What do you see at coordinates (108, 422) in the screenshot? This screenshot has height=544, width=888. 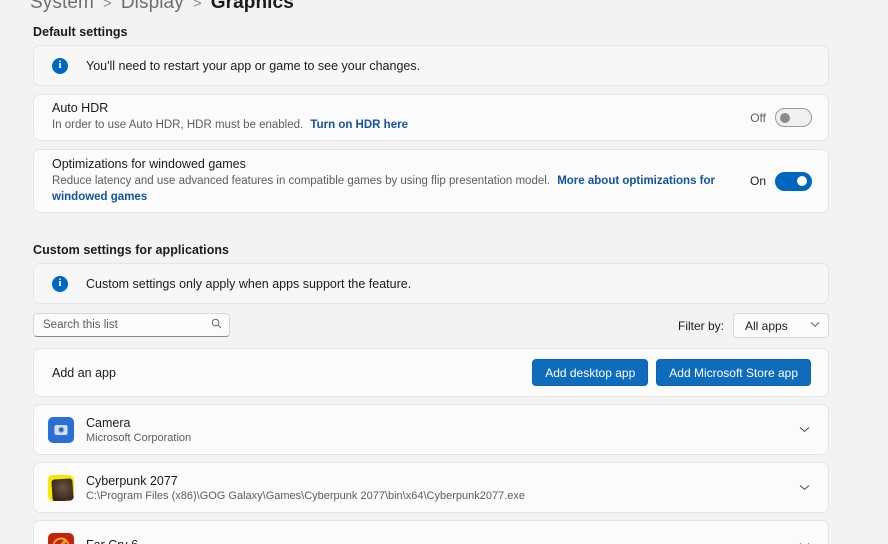 I see `app-name: Camera` at bounding box center [108, 422].